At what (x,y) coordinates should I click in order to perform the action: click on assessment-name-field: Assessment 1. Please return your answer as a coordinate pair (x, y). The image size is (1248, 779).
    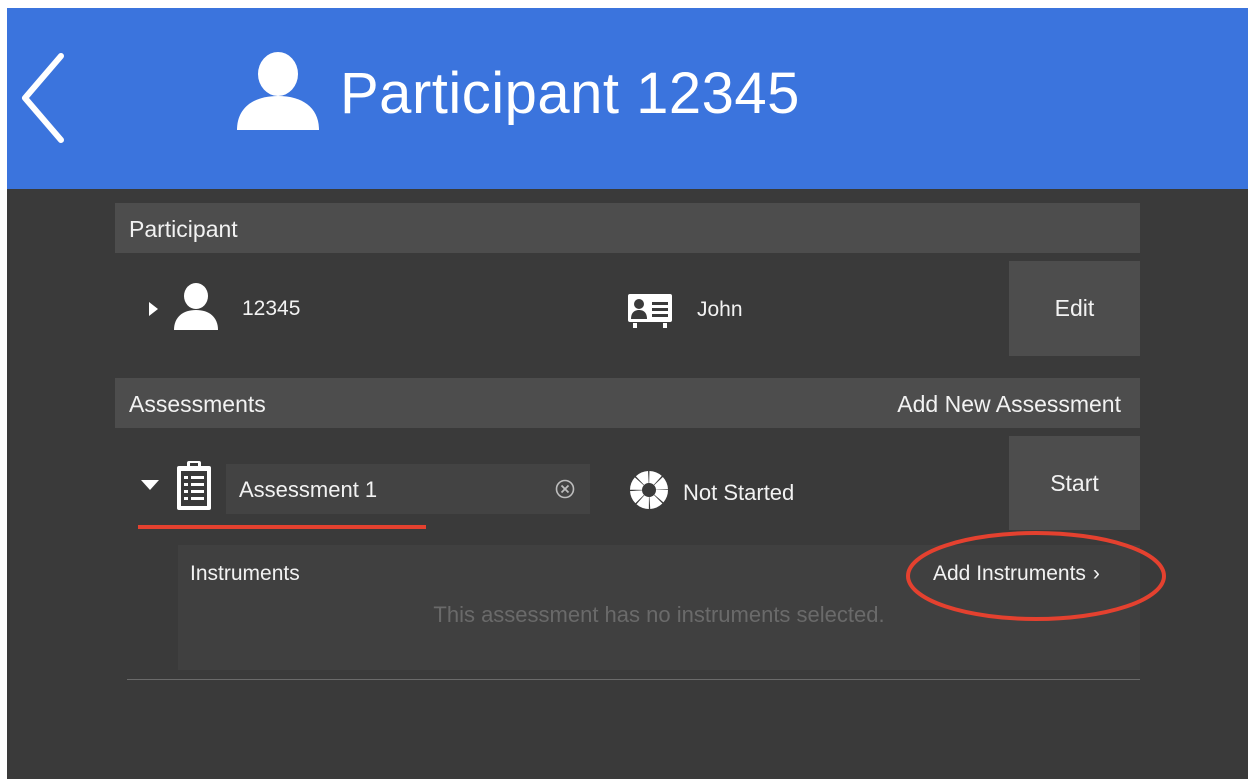
    Looking at the image, I should click on (408, 489).